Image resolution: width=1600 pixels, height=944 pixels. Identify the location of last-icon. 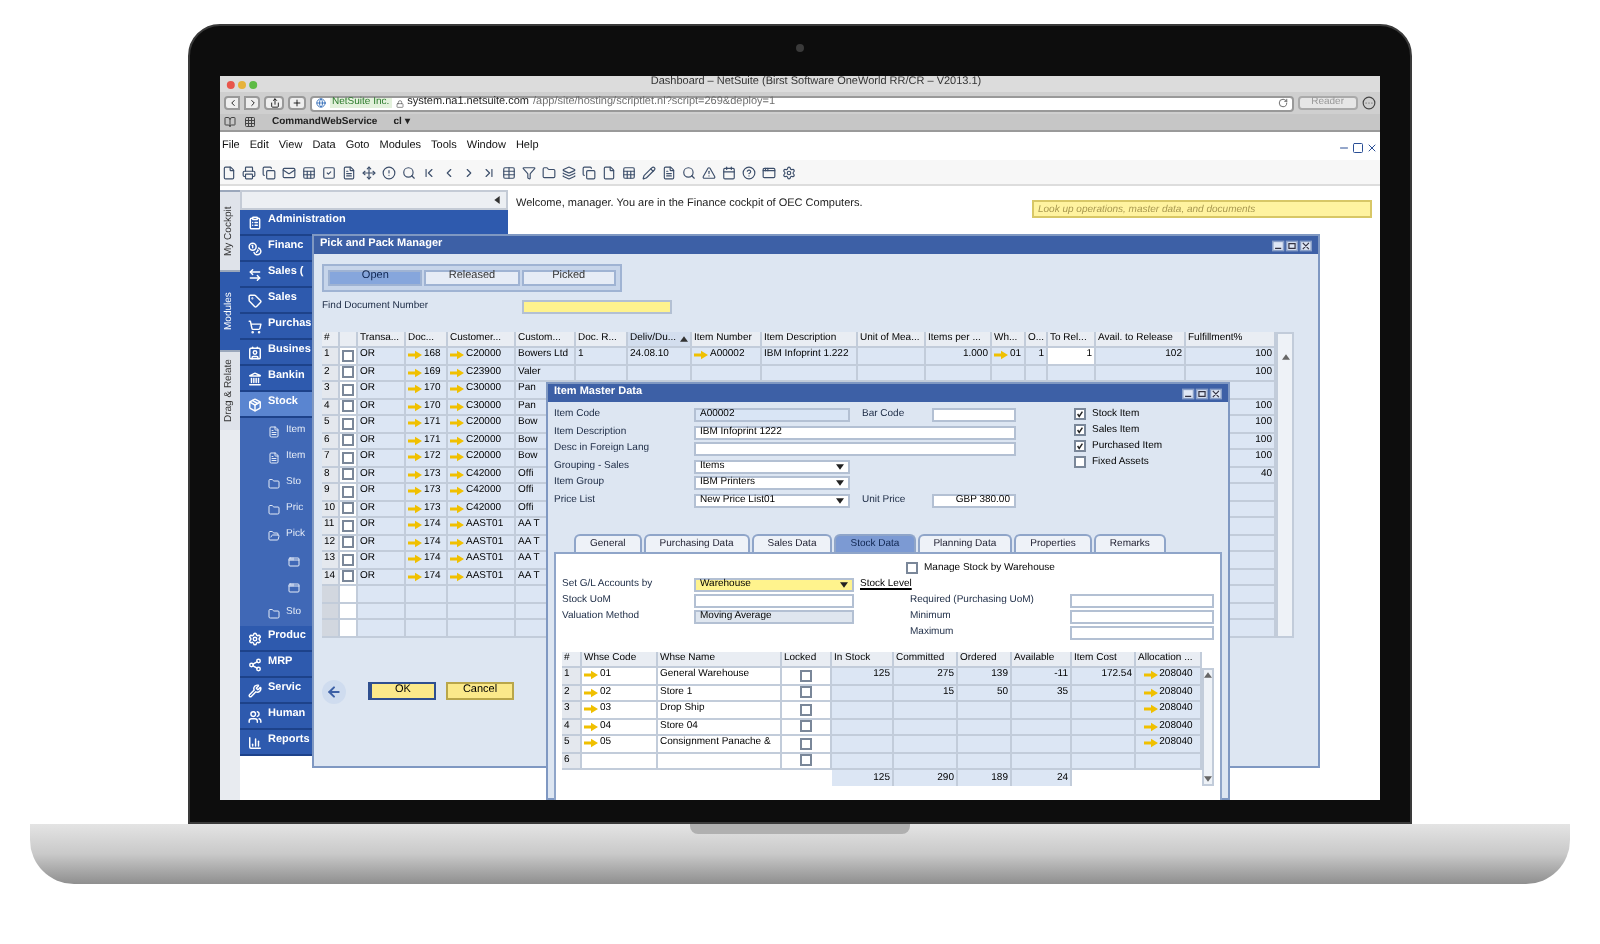
(489, 172).